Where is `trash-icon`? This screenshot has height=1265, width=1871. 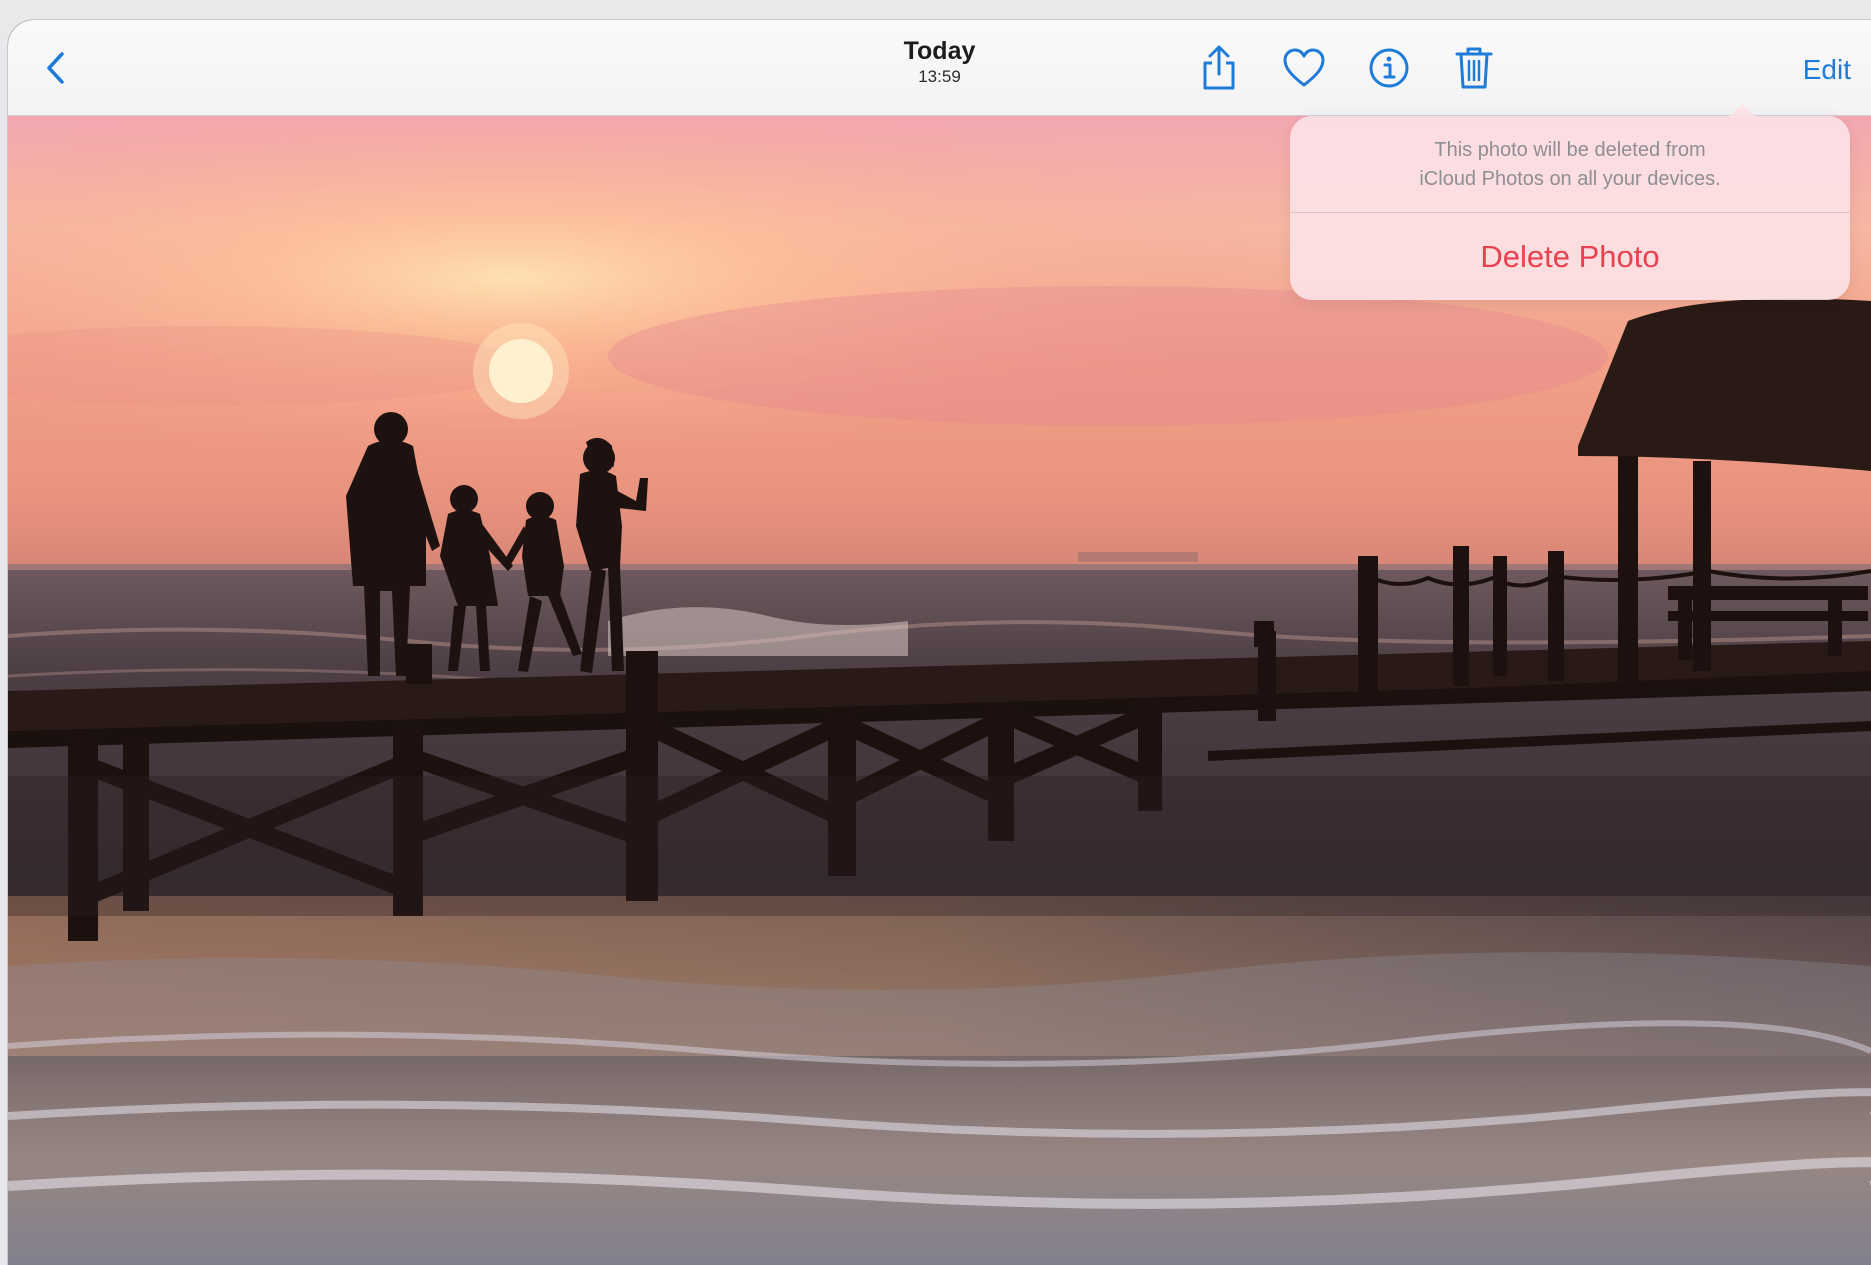 trash-icon is located at coordinates (1474, 68).